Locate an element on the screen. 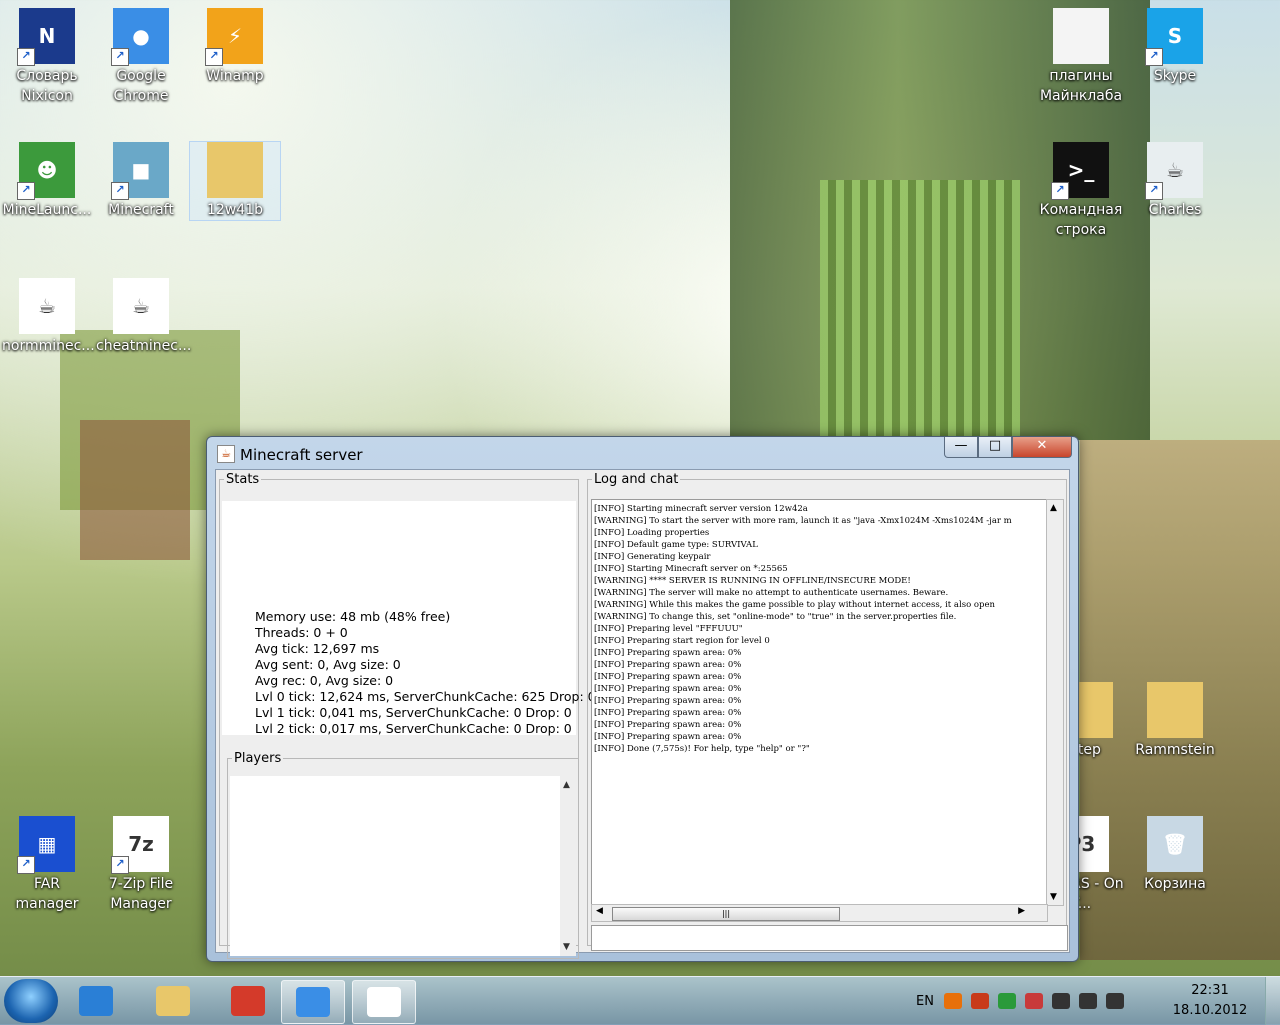  document-icon is located at coordinates (1081, 36).